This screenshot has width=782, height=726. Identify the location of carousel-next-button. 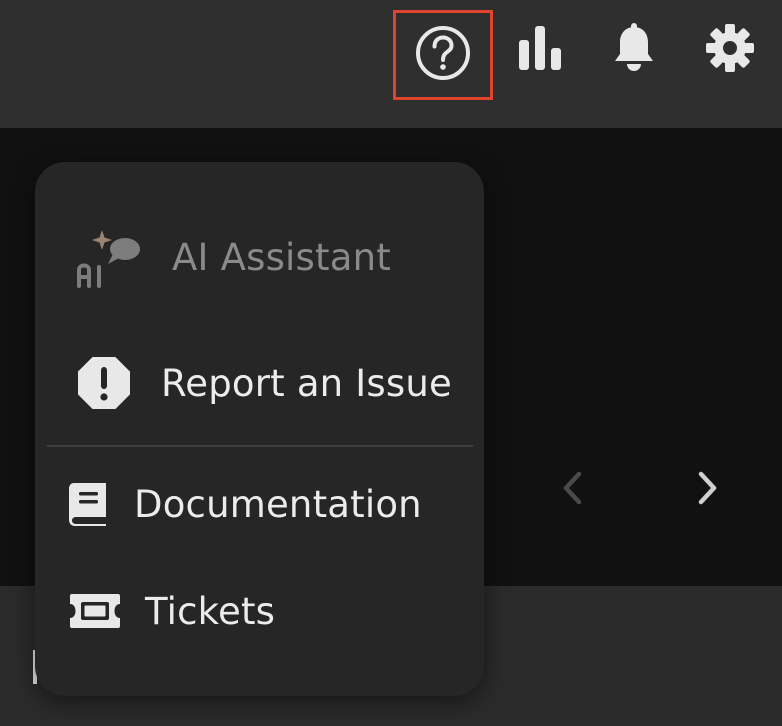
(708, 490).